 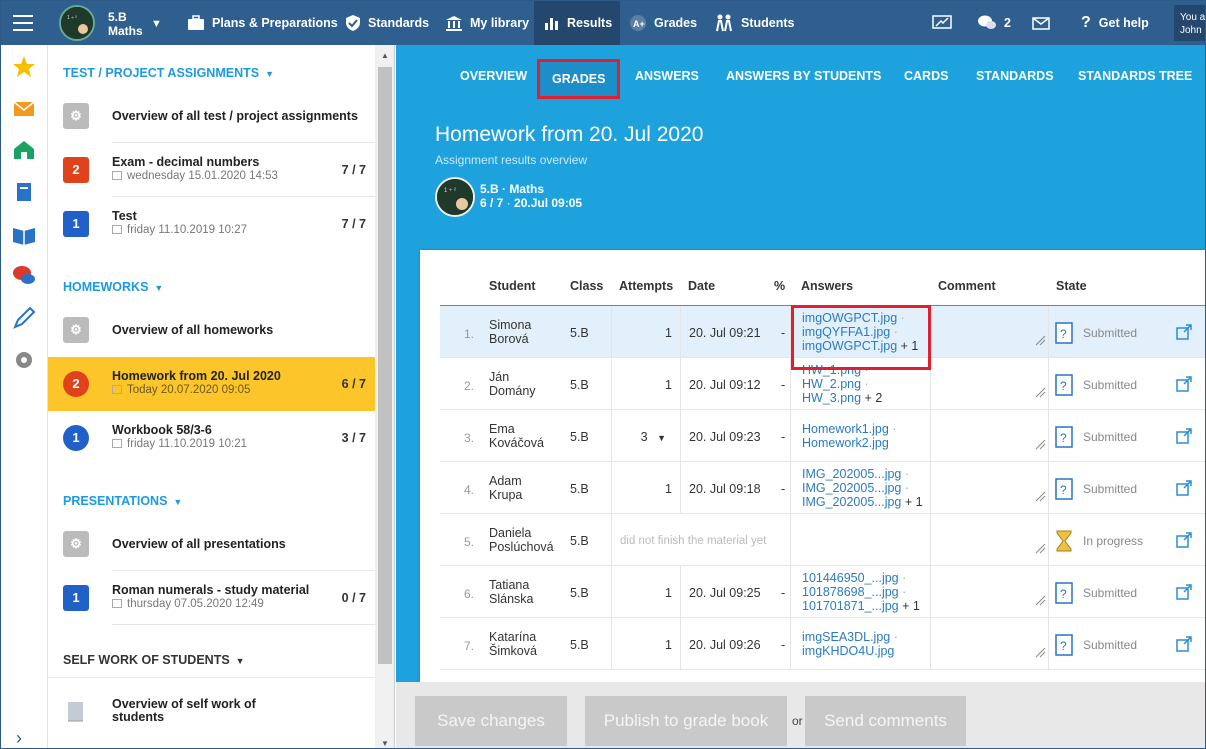 What do you see at coordinates (754, 23) in the screenshot?
I see `nav-students: Students` at bounding box center [754, 23].